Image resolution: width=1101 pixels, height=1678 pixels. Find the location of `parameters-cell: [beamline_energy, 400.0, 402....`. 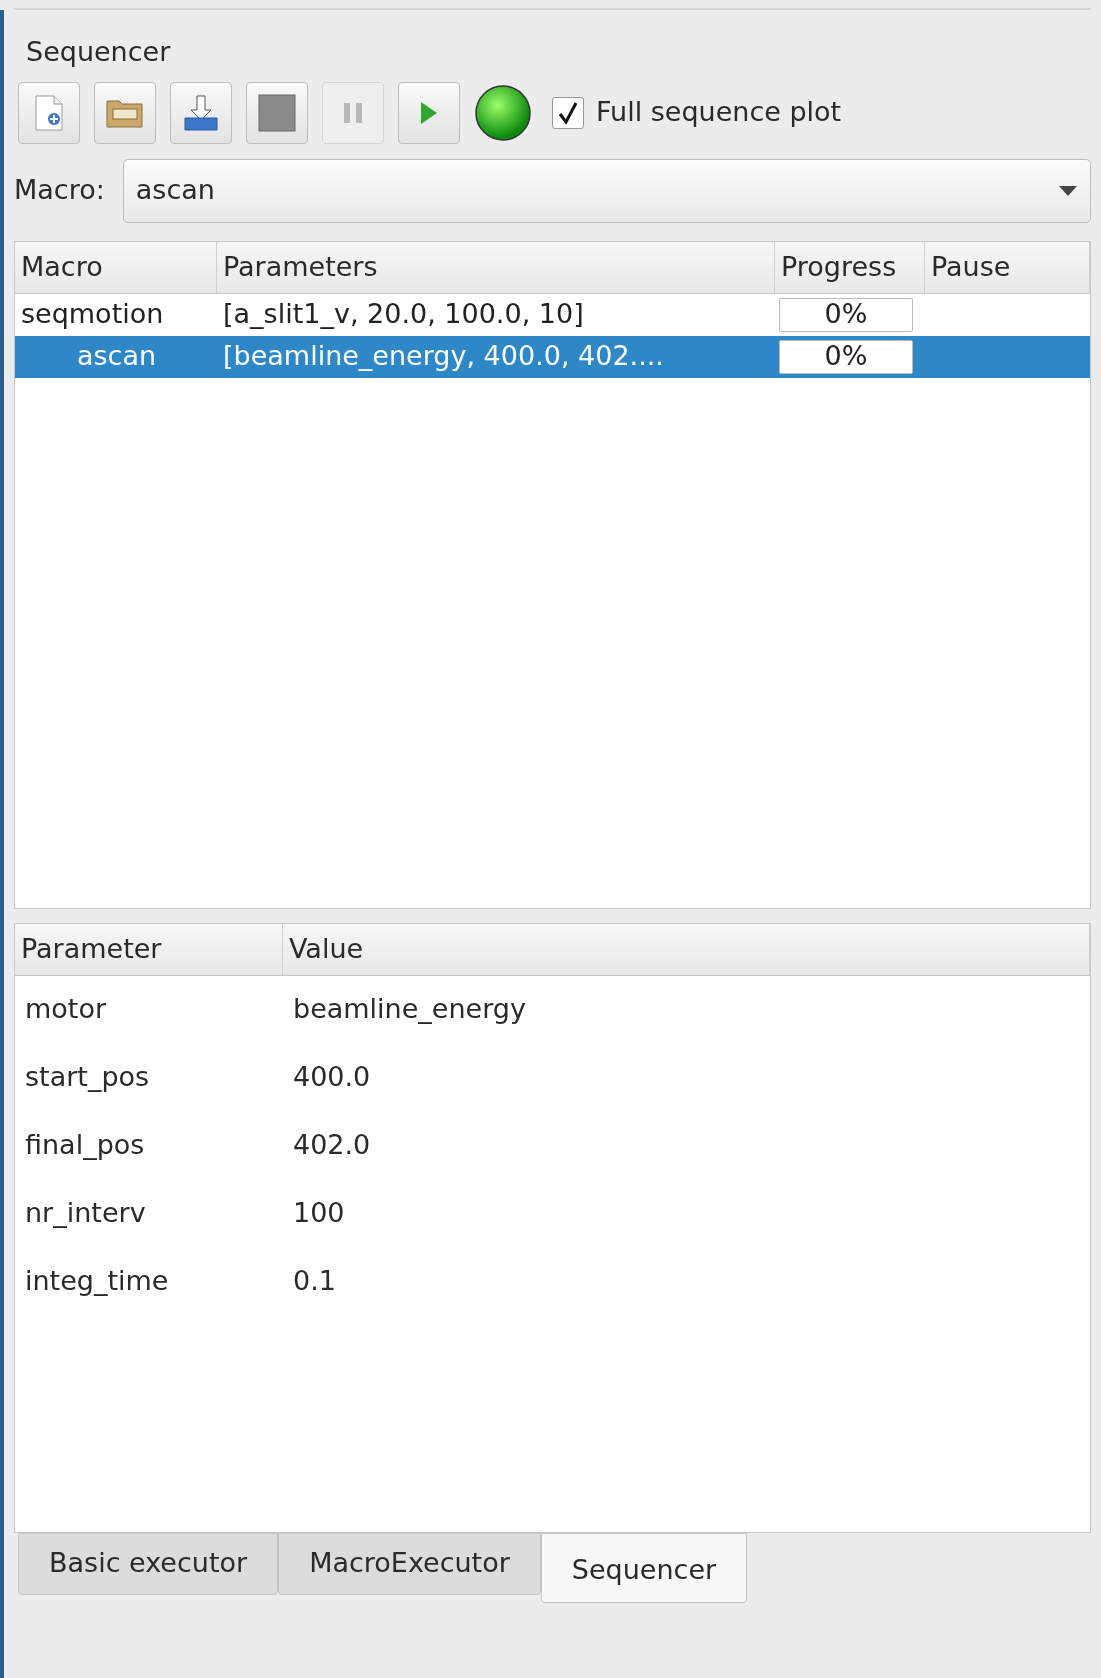

parameters-cell: [beamline_energy, 400.0, 402.... is located at coordinates (443, 356).